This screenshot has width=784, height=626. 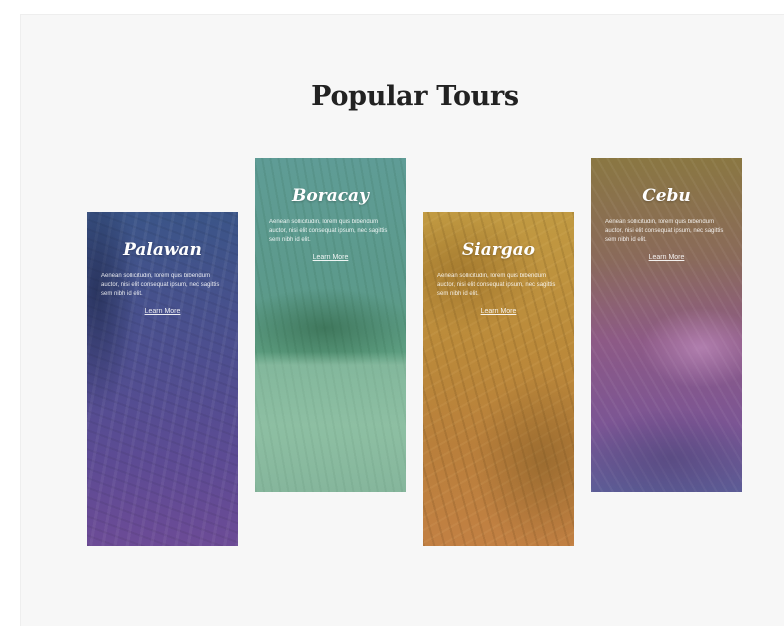 What do you see at coordinates (415, 96) in the screenshot?
I see `section-title: Popular Tours` at bounding box center [415, 96].